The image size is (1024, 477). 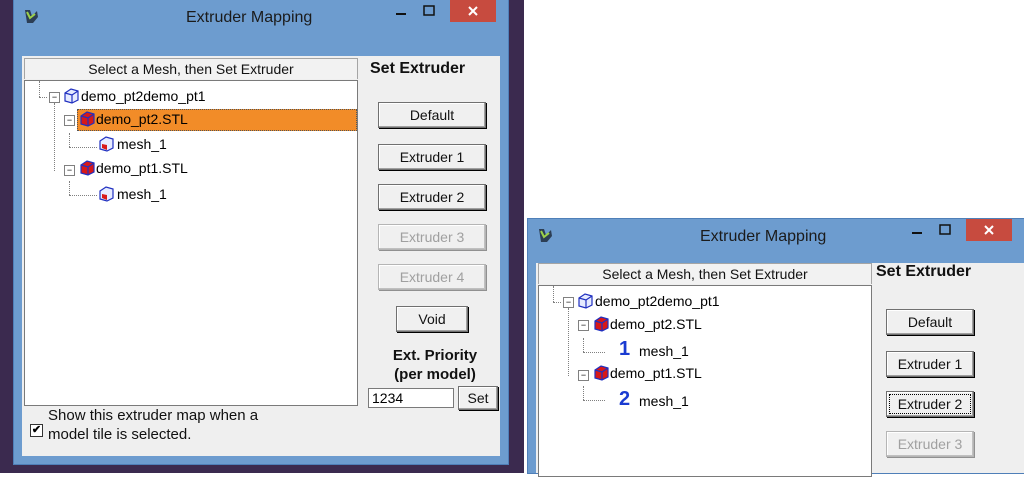 What do you see at coordinates (625, 399) in the screenshot?
I see `extruder-number-2: 2` at bounding box center [625, 399].